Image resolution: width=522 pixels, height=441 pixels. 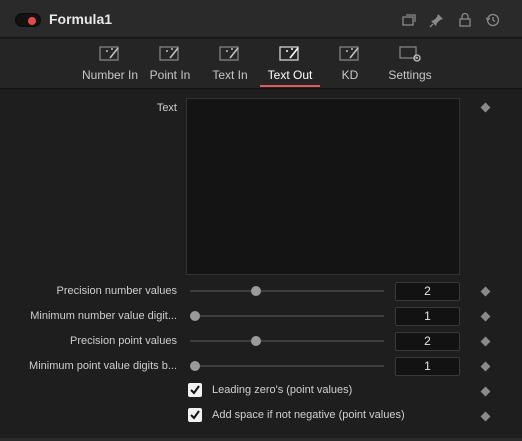 I want to click on toggle-dot, so click(x=32, y=21).